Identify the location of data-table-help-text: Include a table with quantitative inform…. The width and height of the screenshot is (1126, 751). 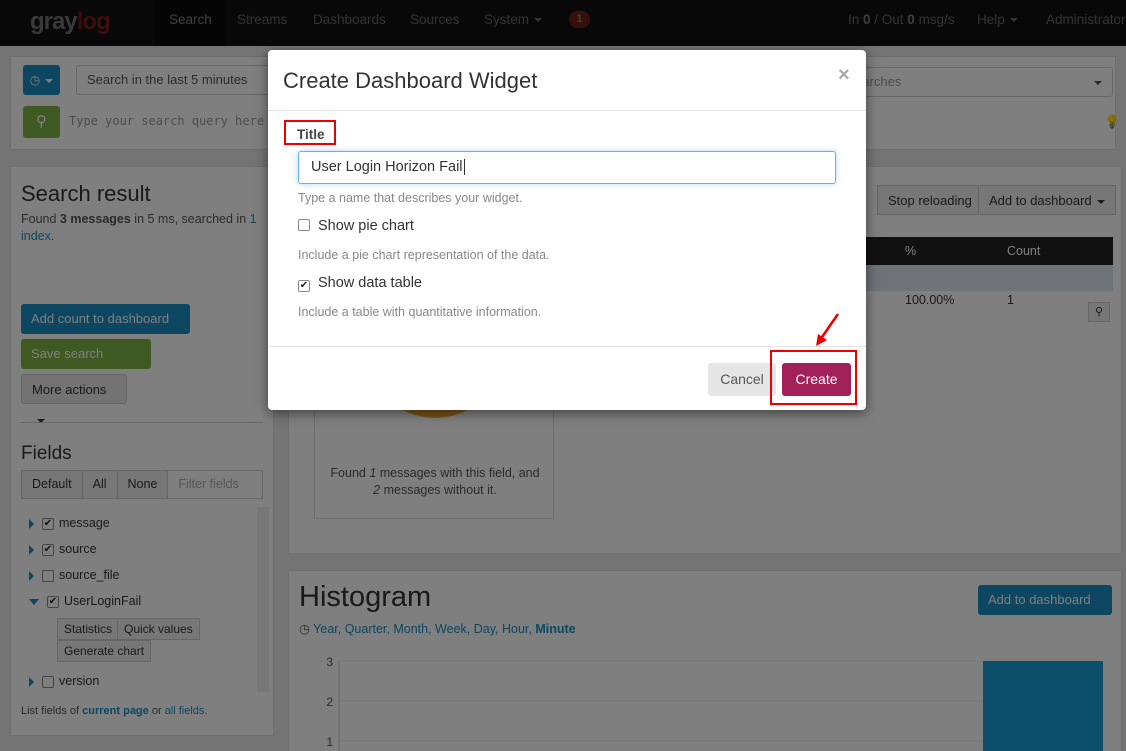
(420, 312).